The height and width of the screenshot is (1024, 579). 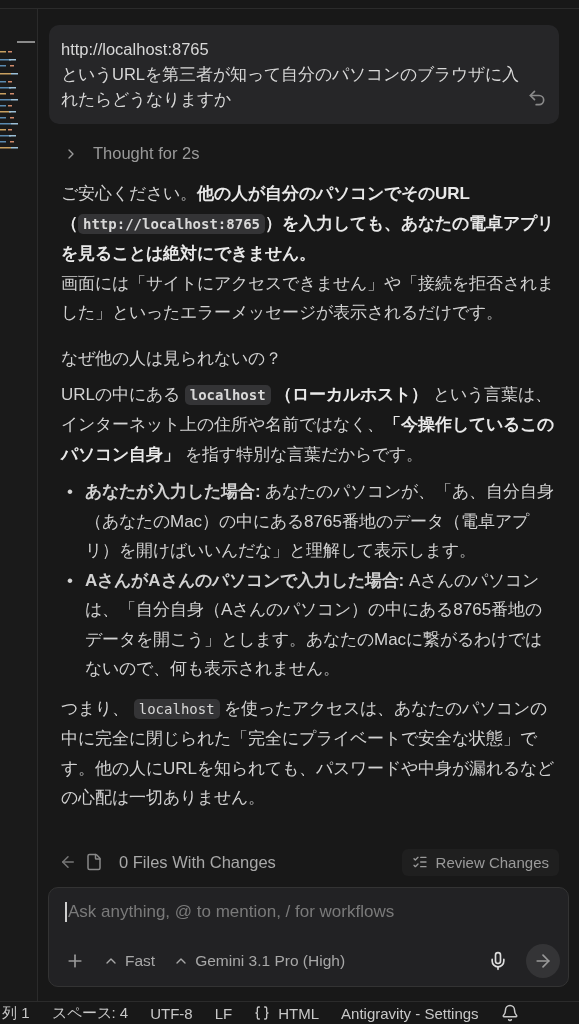 I want to click on message-text: というURLを第三者が知って自分のパソコンのブラウザに入れたらどうなりますか, so click(x=290, y=87).